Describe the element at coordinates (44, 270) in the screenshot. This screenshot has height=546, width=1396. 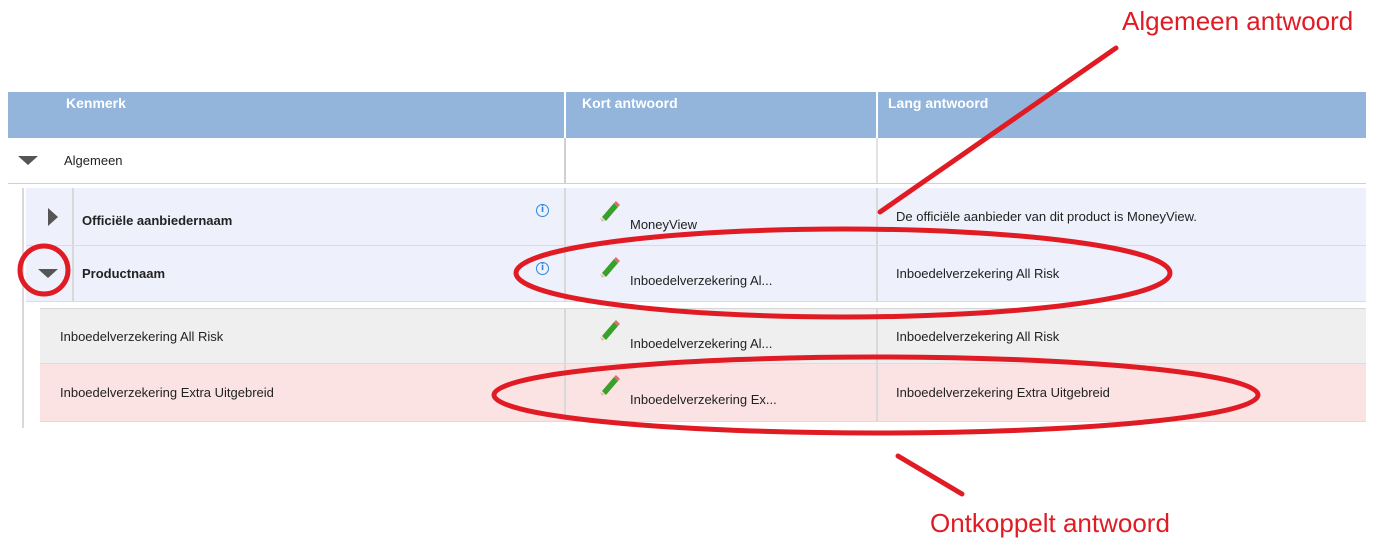
I see `annotation-circle-expander` at that location.